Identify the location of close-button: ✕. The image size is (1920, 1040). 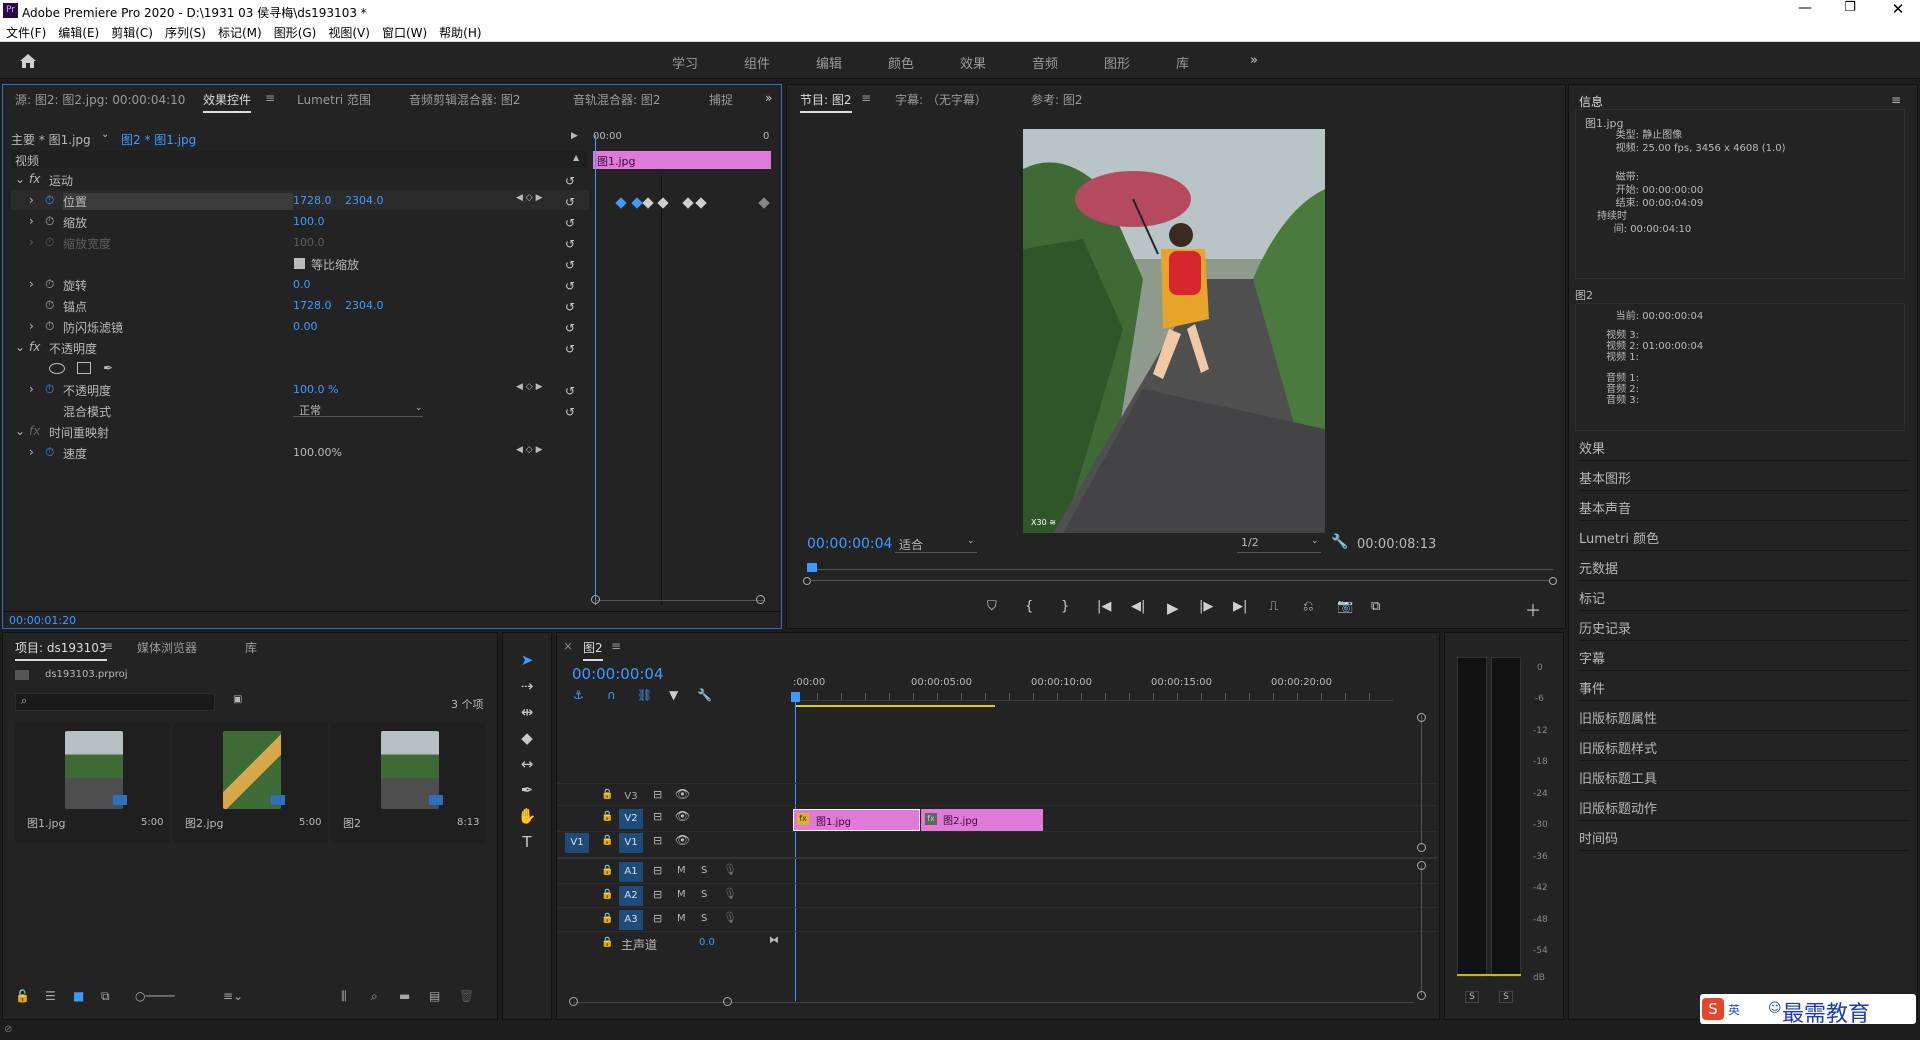
(1898, 10).